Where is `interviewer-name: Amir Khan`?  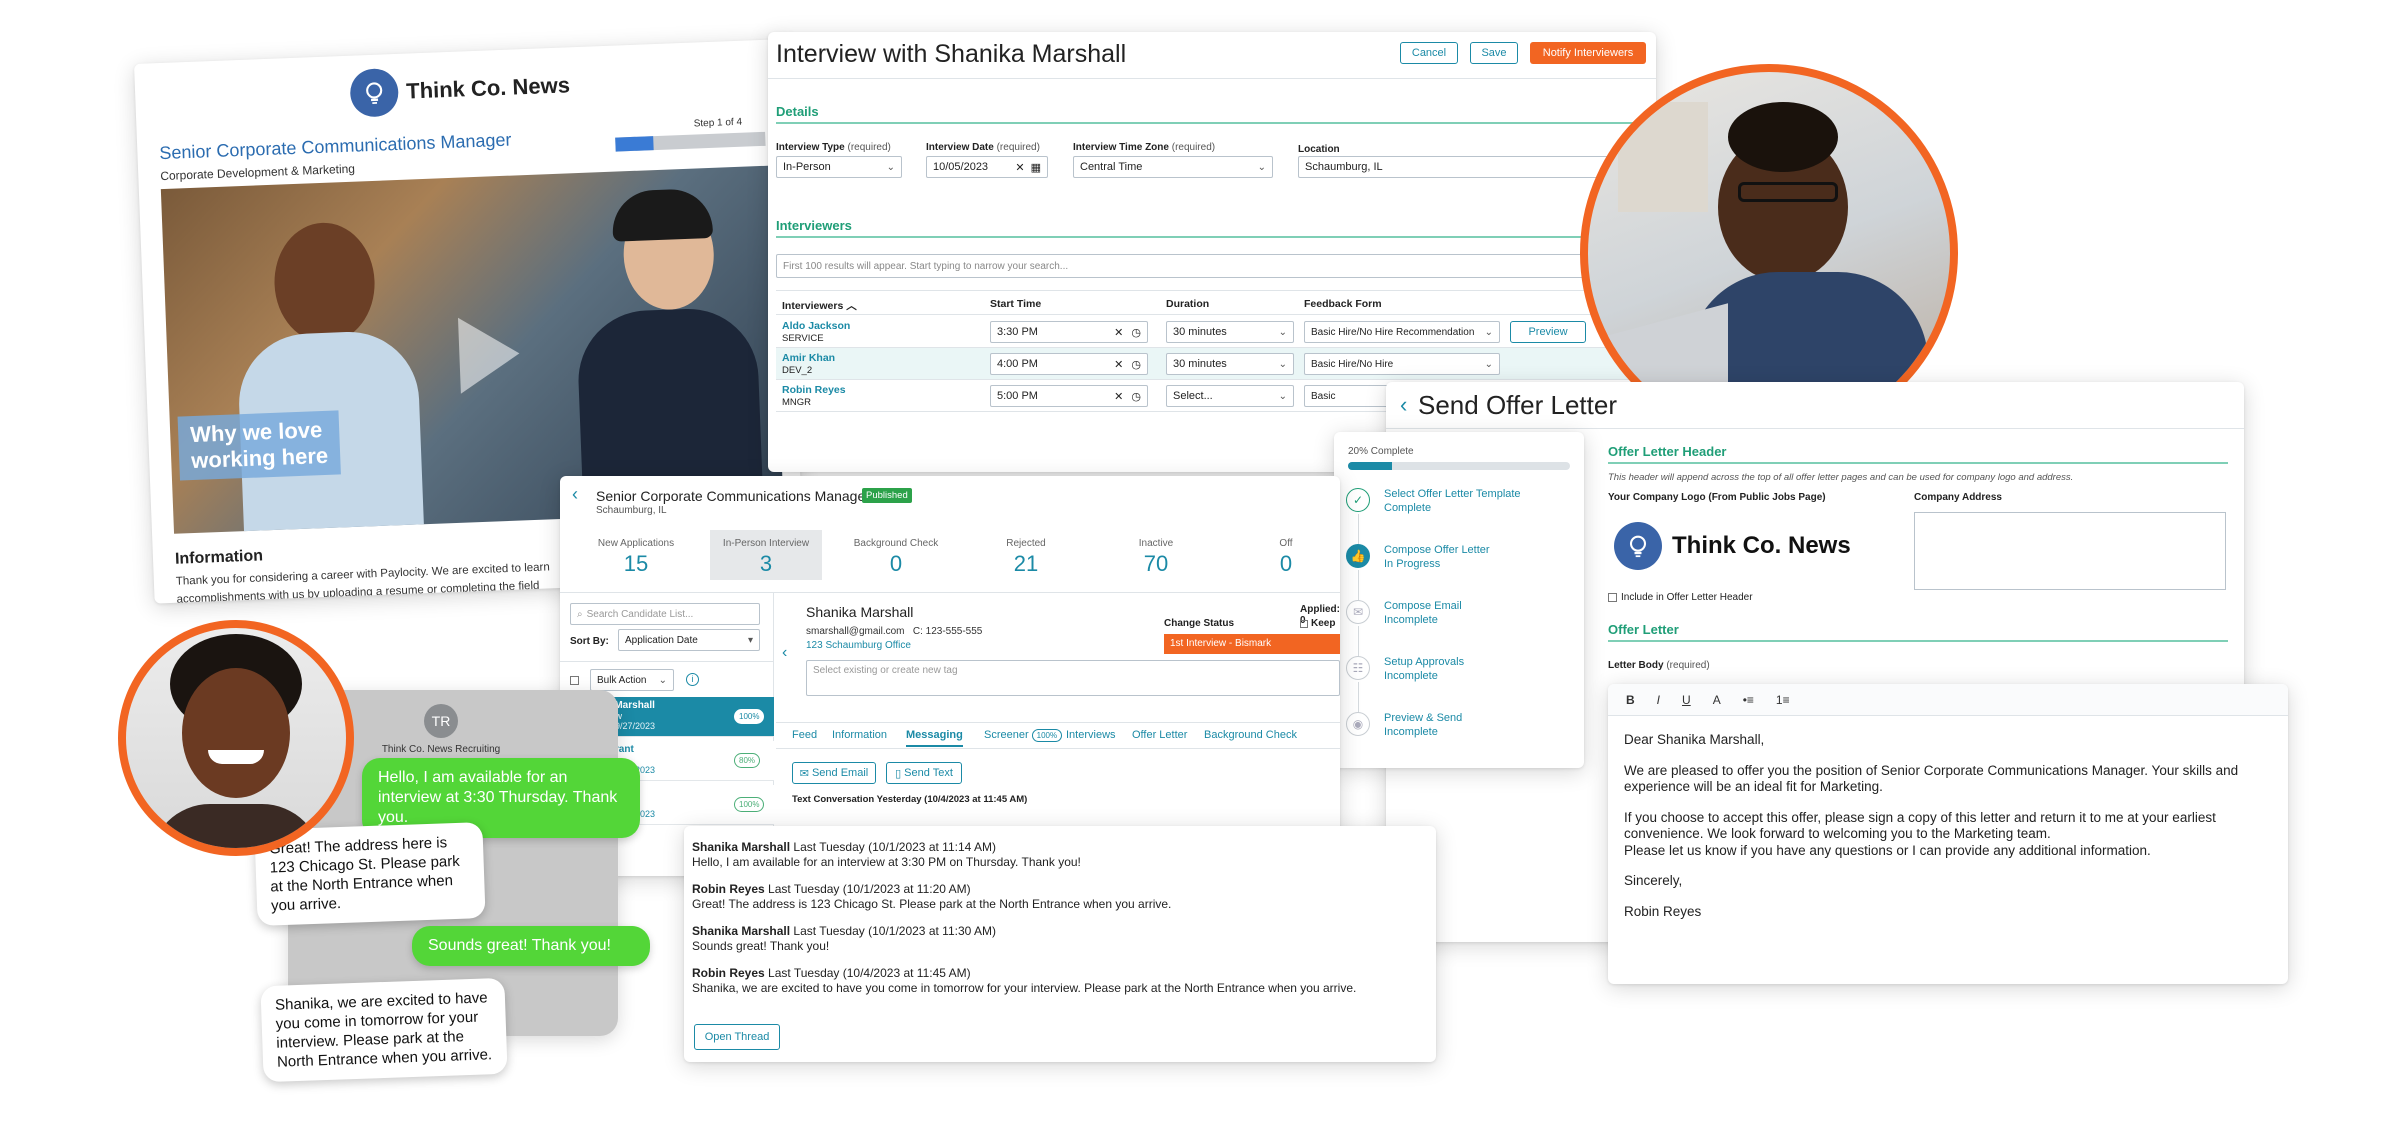
interviewer-name: Amir Khan is located at coordinates (808, 358).